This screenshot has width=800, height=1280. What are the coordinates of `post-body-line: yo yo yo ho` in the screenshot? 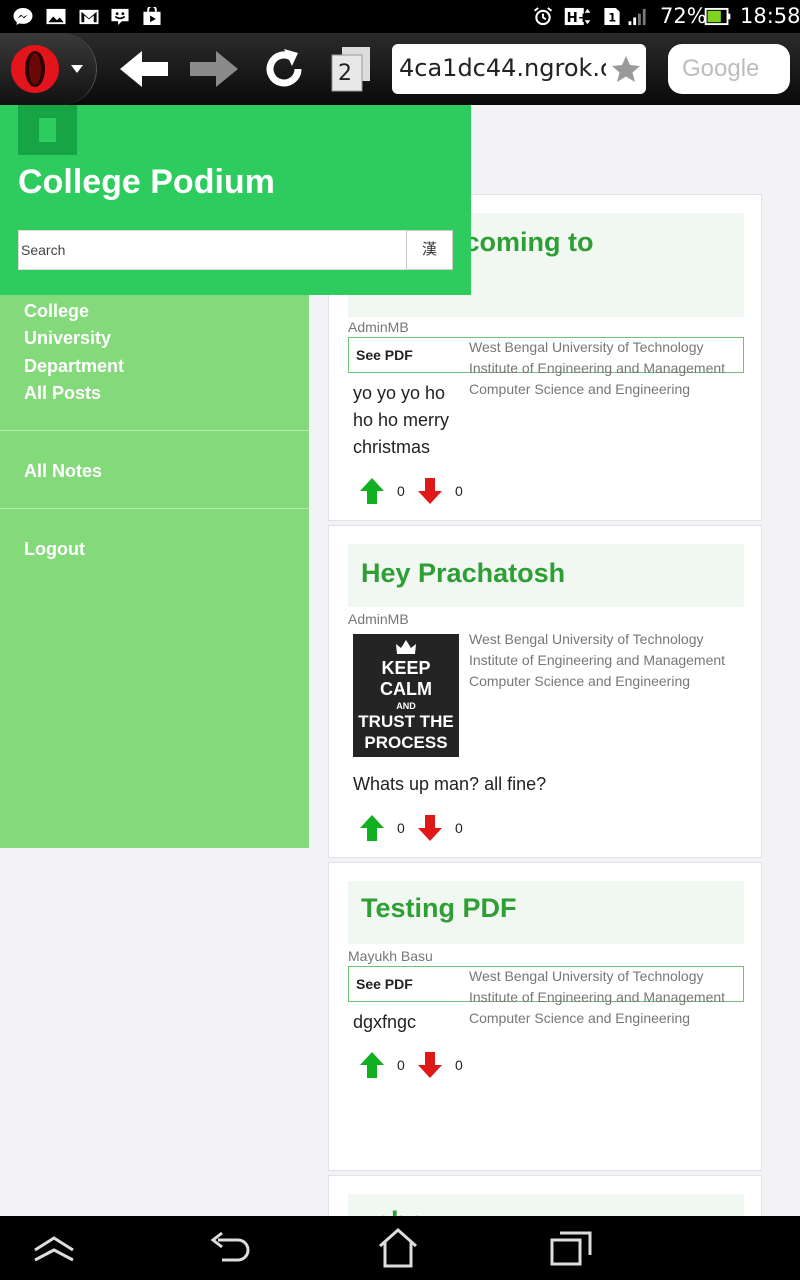 It's located at (399, 393).